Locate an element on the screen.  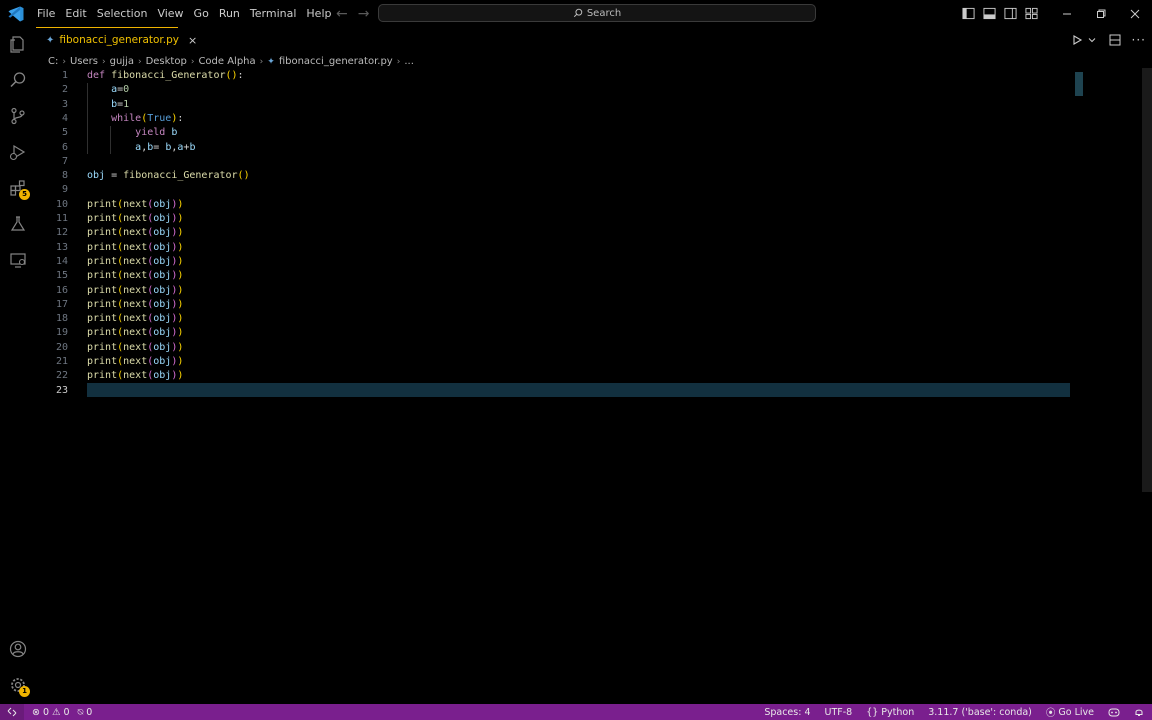
customize-layout-icon is located at coordinates (1032, 14).